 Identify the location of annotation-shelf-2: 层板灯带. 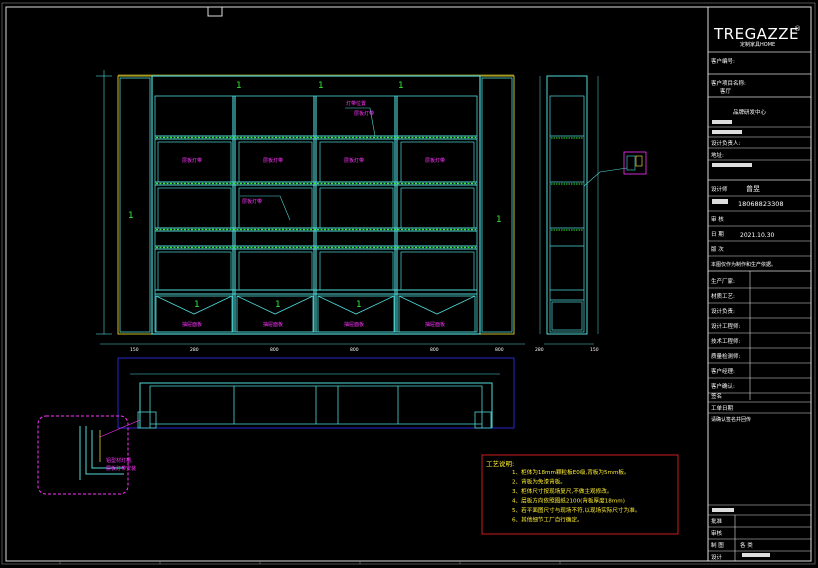
(252, 201).